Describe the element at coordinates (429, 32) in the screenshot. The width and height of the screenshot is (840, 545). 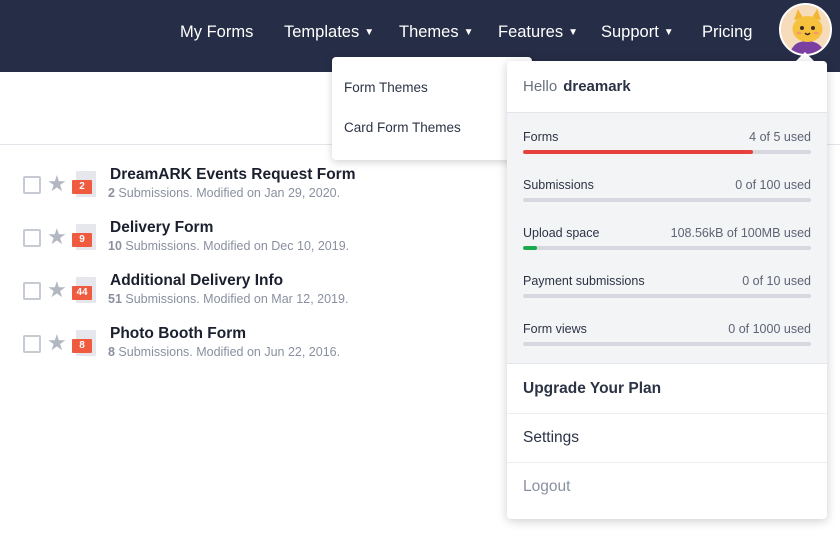
I see `nav-label: Themes` at that location.